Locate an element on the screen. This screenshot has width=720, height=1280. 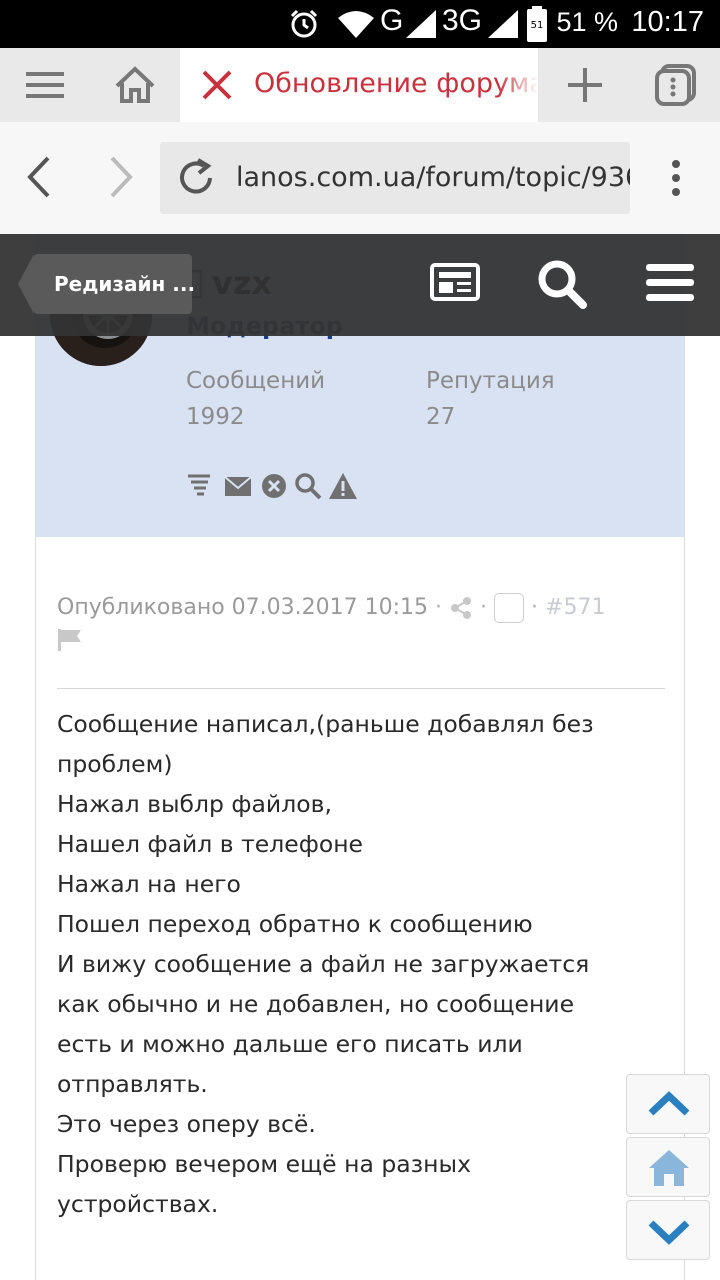
post-divider is located at coordinates (361, 688).